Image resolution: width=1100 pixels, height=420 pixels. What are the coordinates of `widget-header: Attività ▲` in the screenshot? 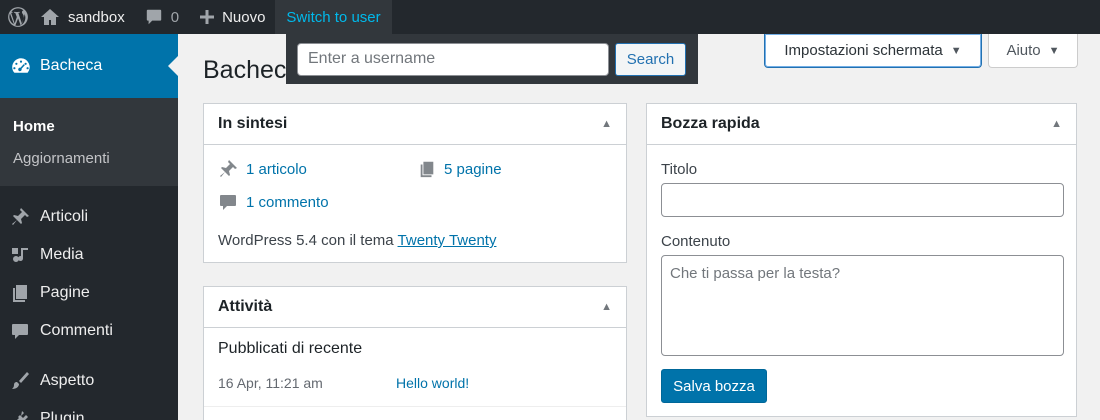 It's located at (415, 307).